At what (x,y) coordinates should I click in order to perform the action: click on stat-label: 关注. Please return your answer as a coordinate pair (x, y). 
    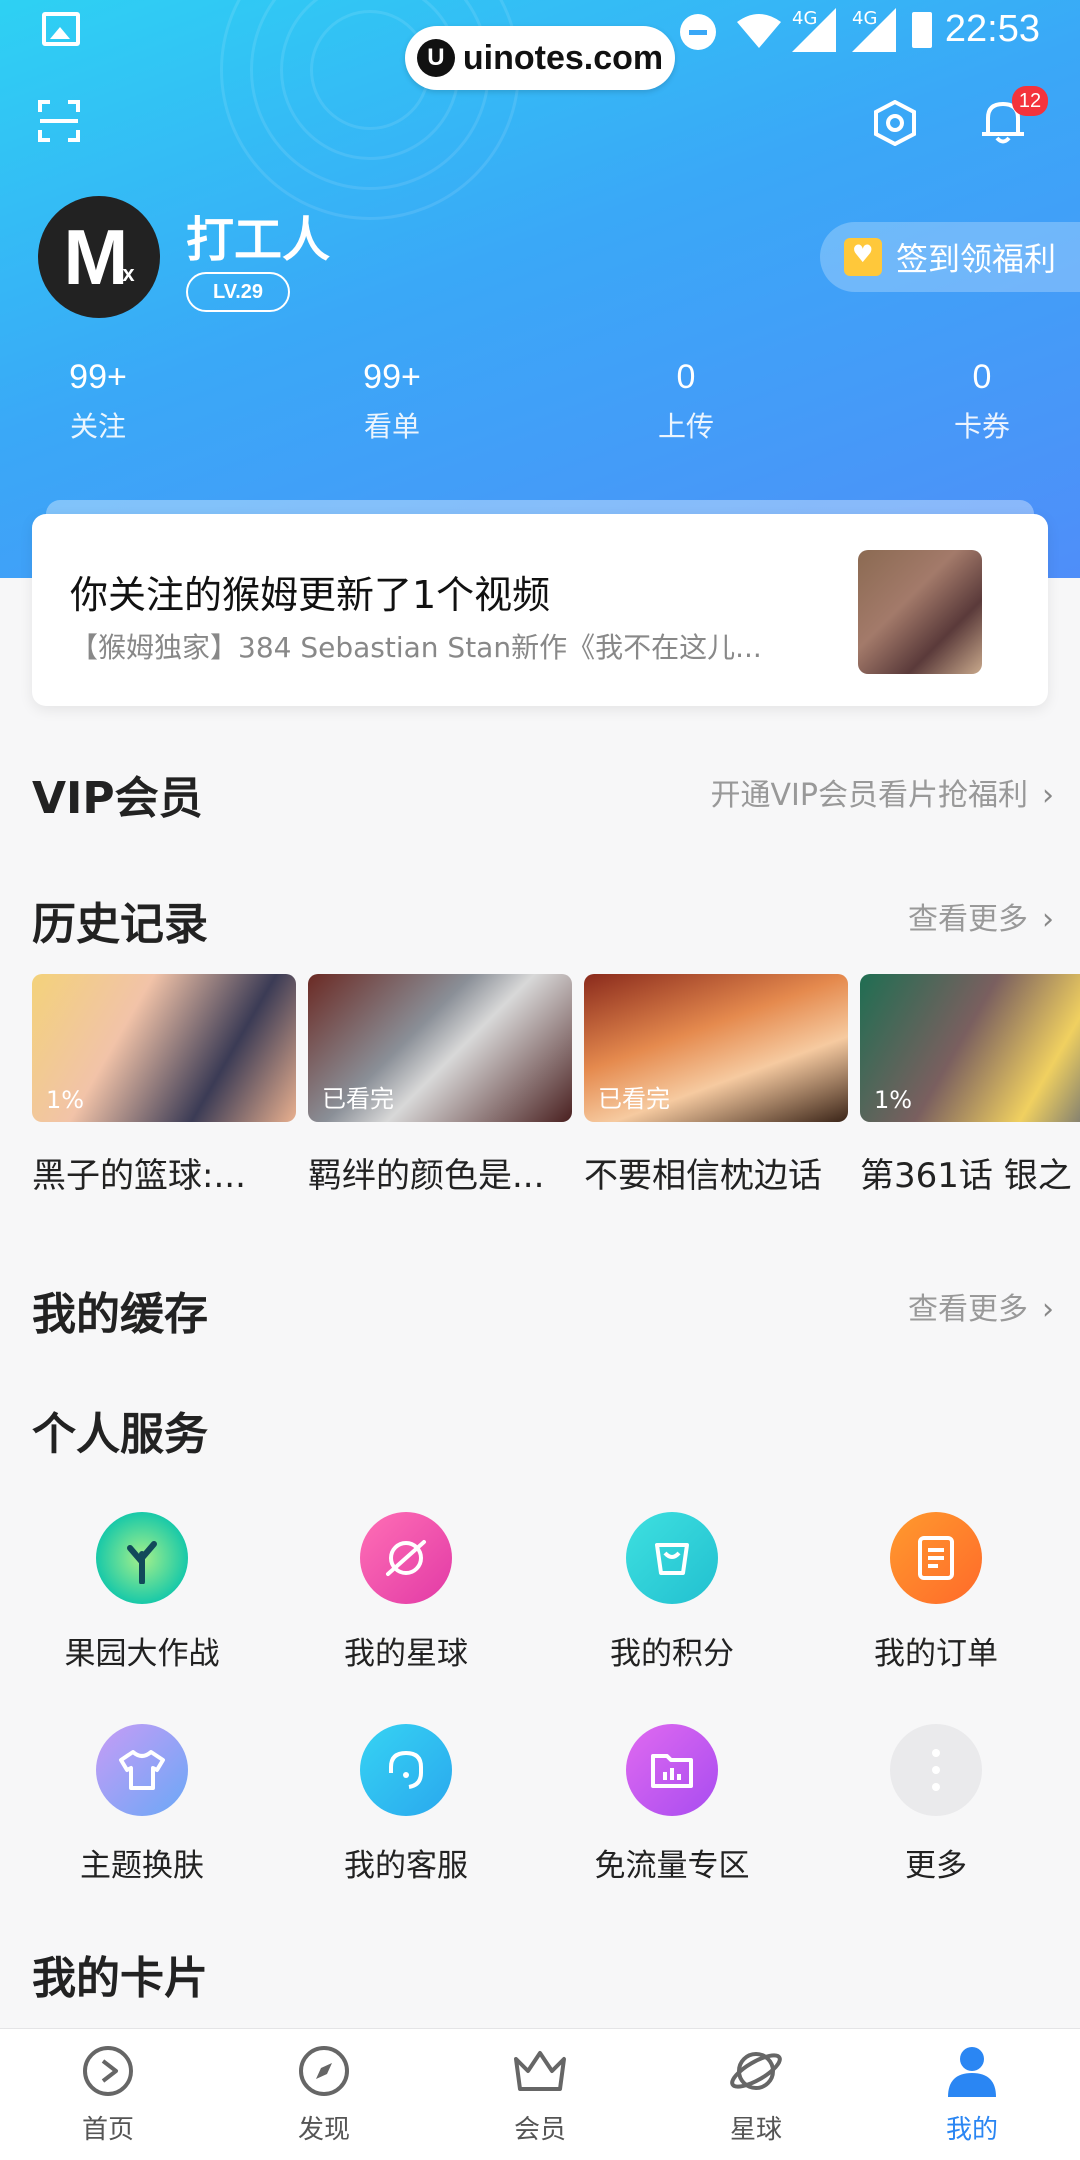
    Looking at the image, I should click on (97, 426).